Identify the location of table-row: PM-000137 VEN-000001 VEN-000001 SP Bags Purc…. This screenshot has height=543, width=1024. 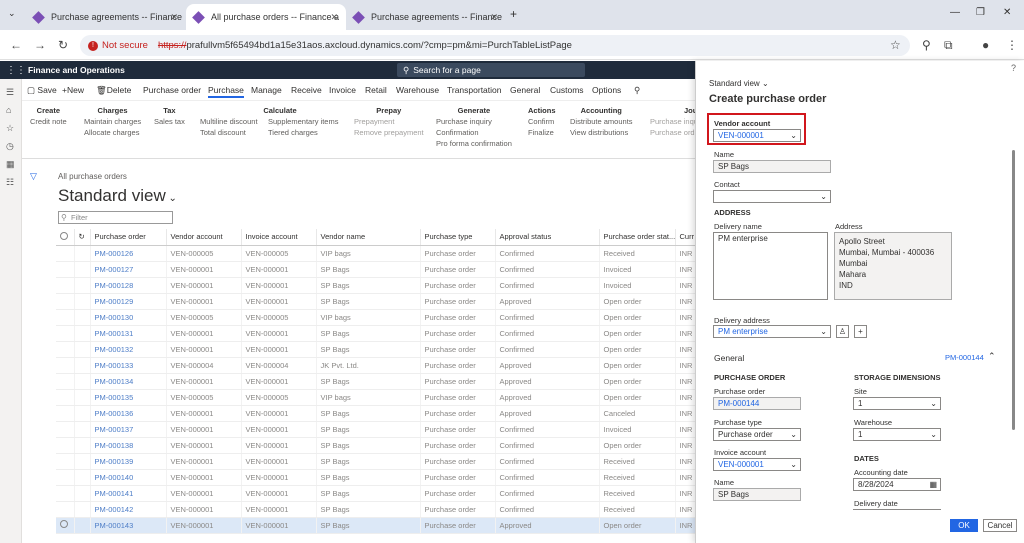
(376, 429).